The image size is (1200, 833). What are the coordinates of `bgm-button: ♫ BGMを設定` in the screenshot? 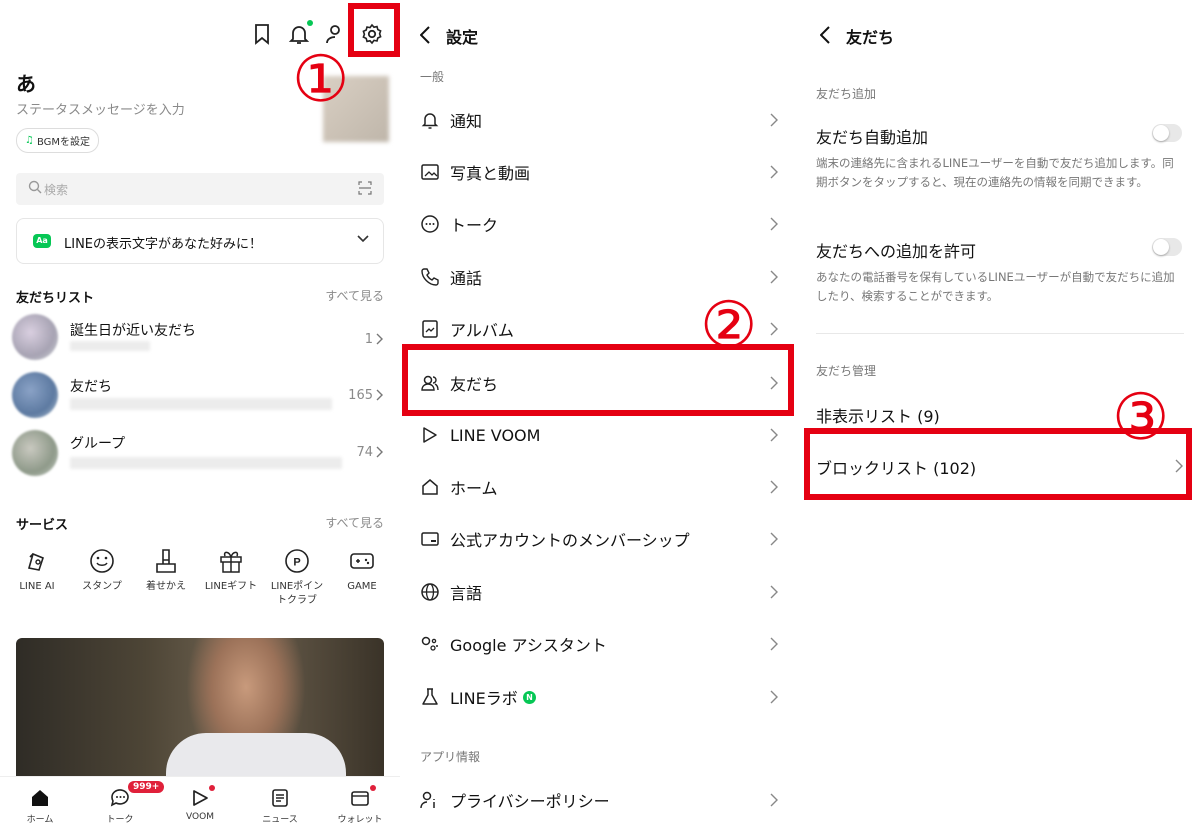 It's located at (58, 140).